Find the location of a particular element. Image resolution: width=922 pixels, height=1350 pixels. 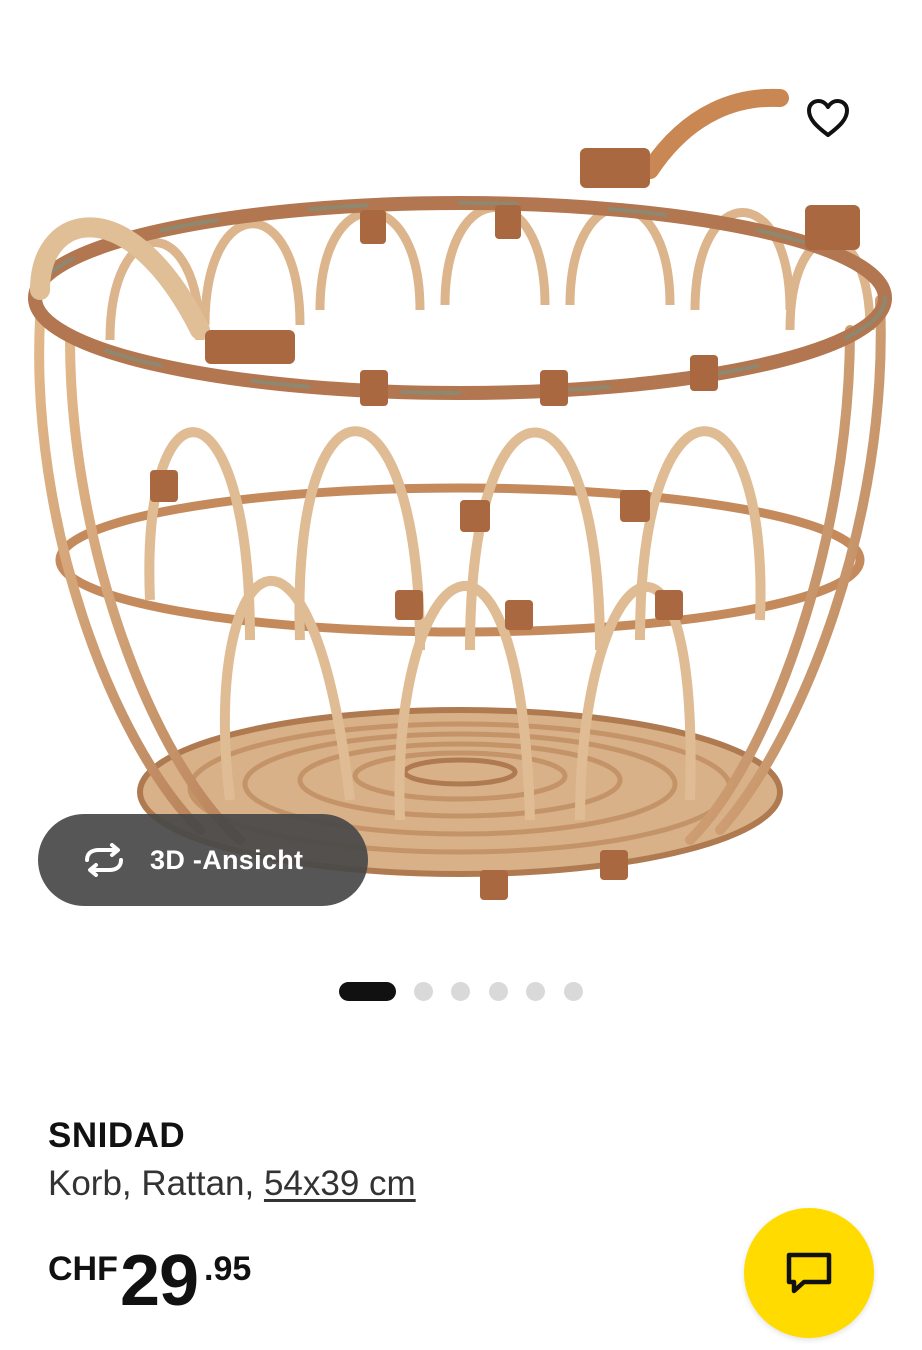

product-description: Korb, Rattan, 54x39 cm is located at coordinates (232, 1184).